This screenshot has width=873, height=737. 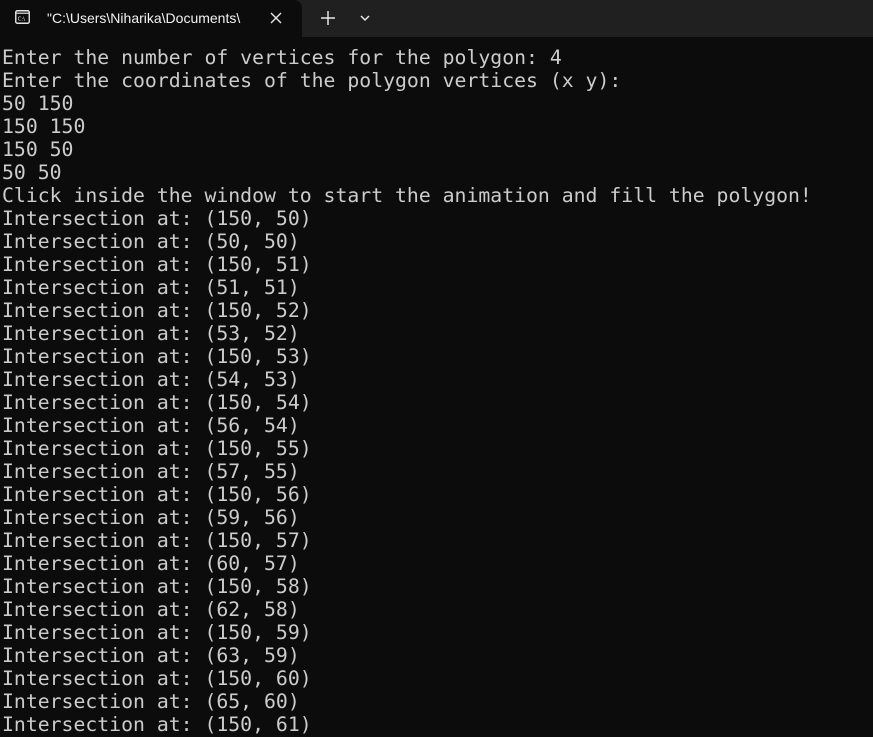 What do you see at coordinates (157, 494) in the screenshot?
I see `console-line: Intersection at: (150, 56)` at bounding box center [157, 494].